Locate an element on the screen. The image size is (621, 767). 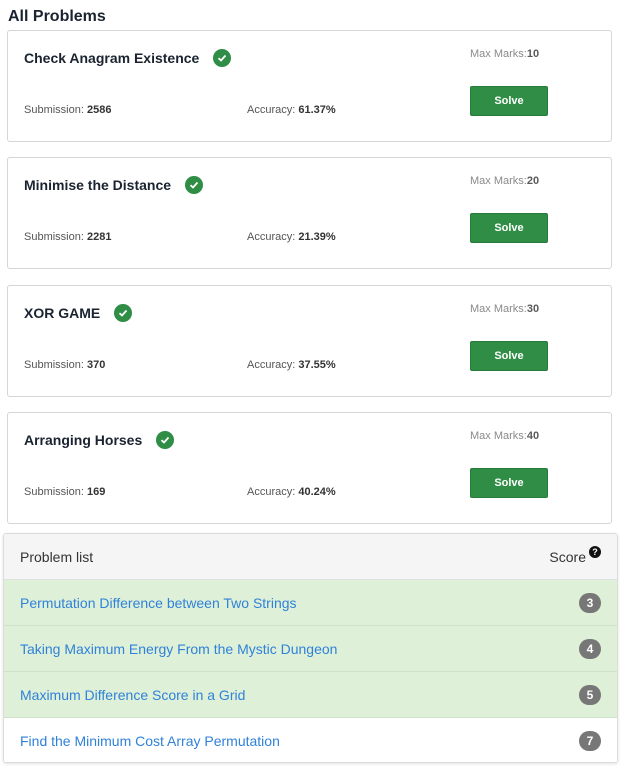
problem-list-item: Maximum Difference Score in a Grid 5 is located at coordinates (310, 695).